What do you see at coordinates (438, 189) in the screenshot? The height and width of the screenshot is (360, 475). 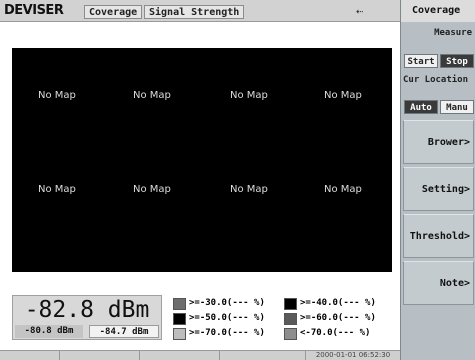 I see `setting-softkey: Setting>` at bounding box center [438, 189].